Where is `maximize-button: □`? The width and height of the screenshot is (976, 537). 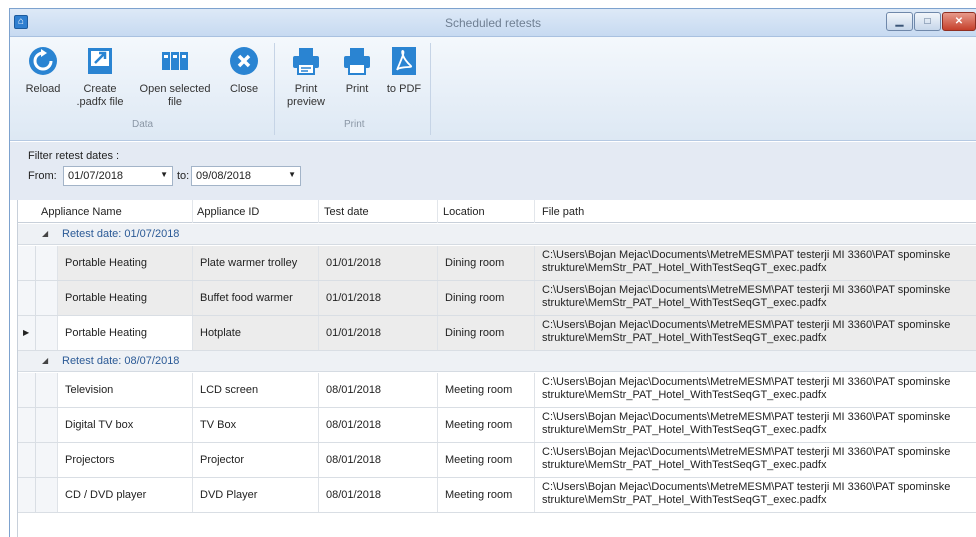 maximize-button: □ is located at coordinates (927, 21).